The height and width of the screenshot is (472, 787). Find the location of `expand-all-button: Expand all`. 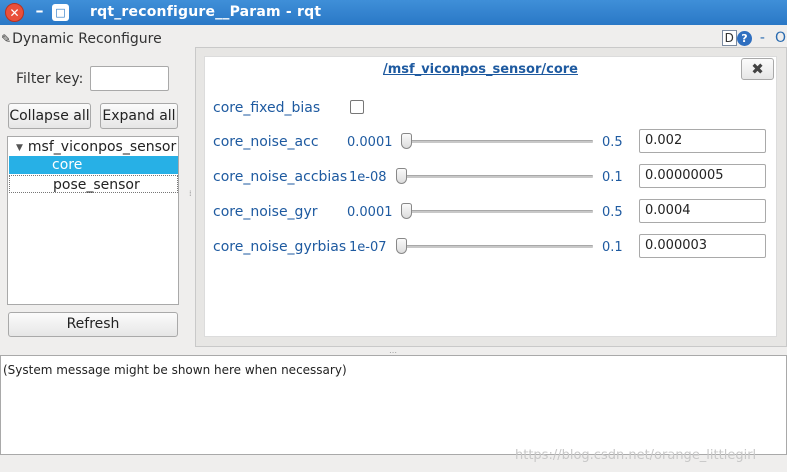

expand-all-button: Expand all is located at coordinates (139, 116).